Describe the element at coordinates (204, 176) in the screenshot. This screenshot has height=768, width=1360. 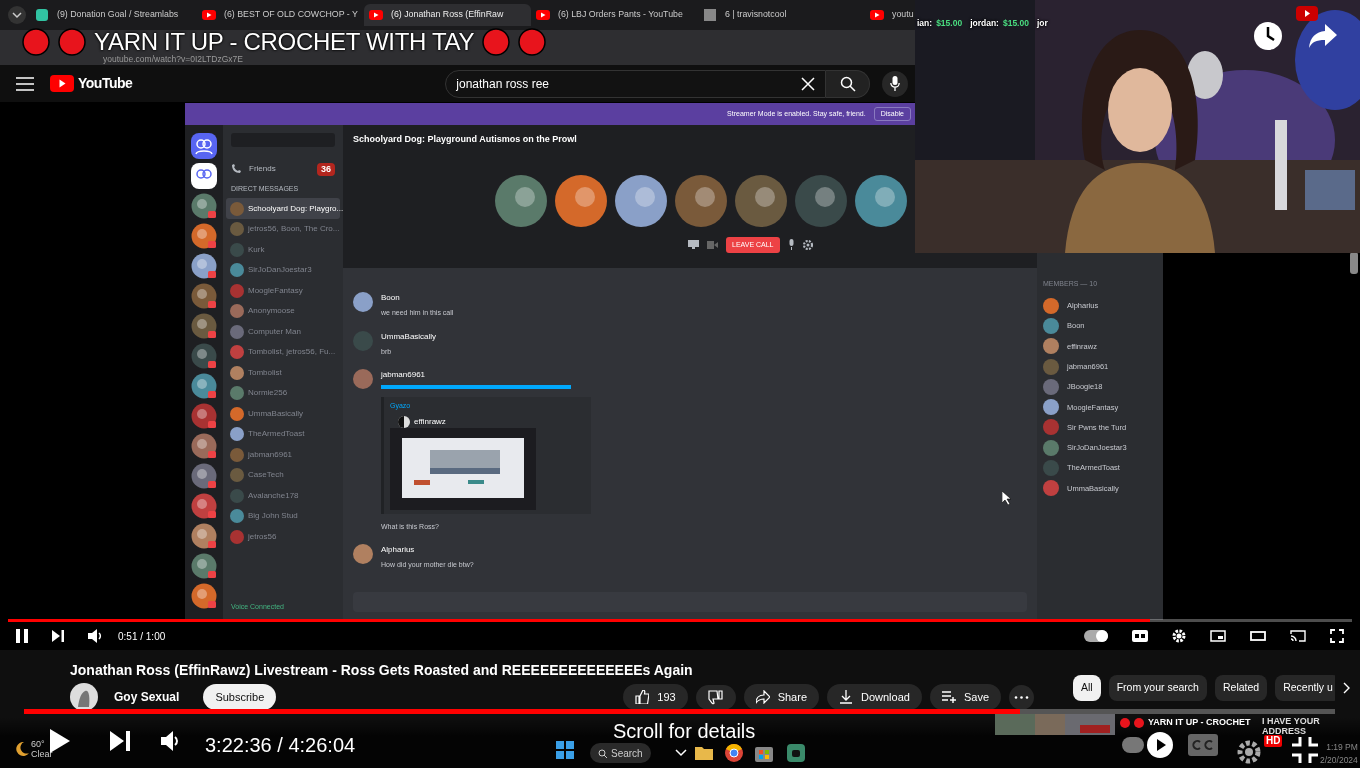
I see `friends-icon` at that location.